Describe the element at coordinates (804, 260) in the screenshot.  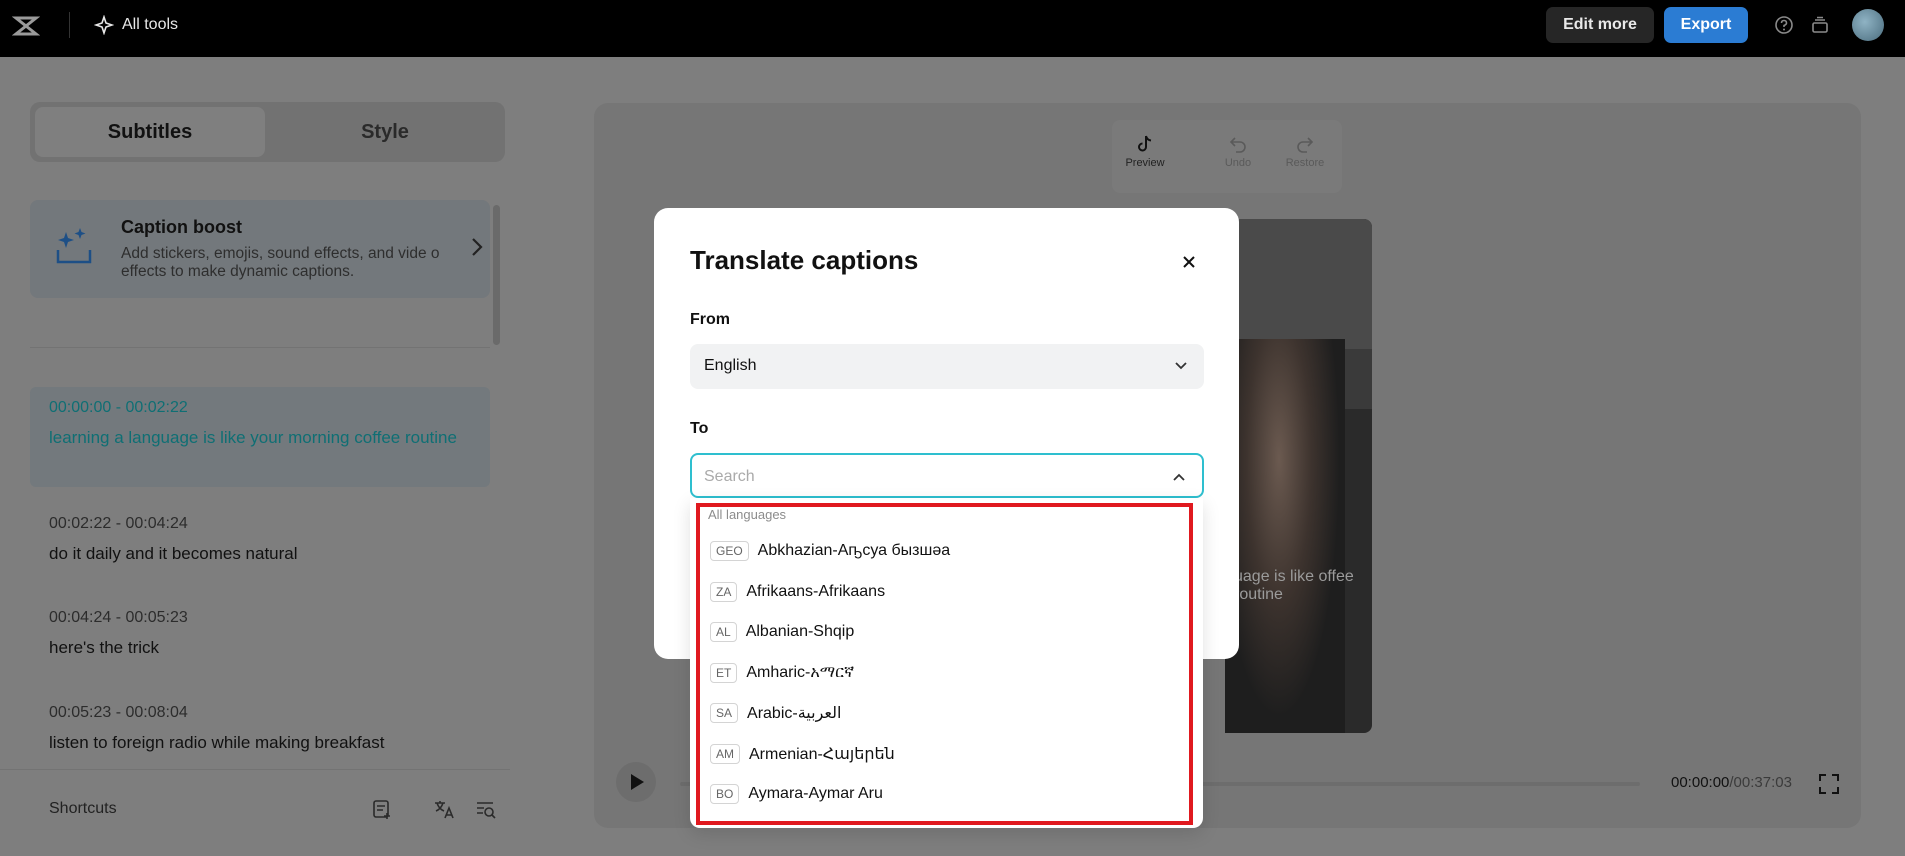
I see `modal-title: Translate captions` at that location.